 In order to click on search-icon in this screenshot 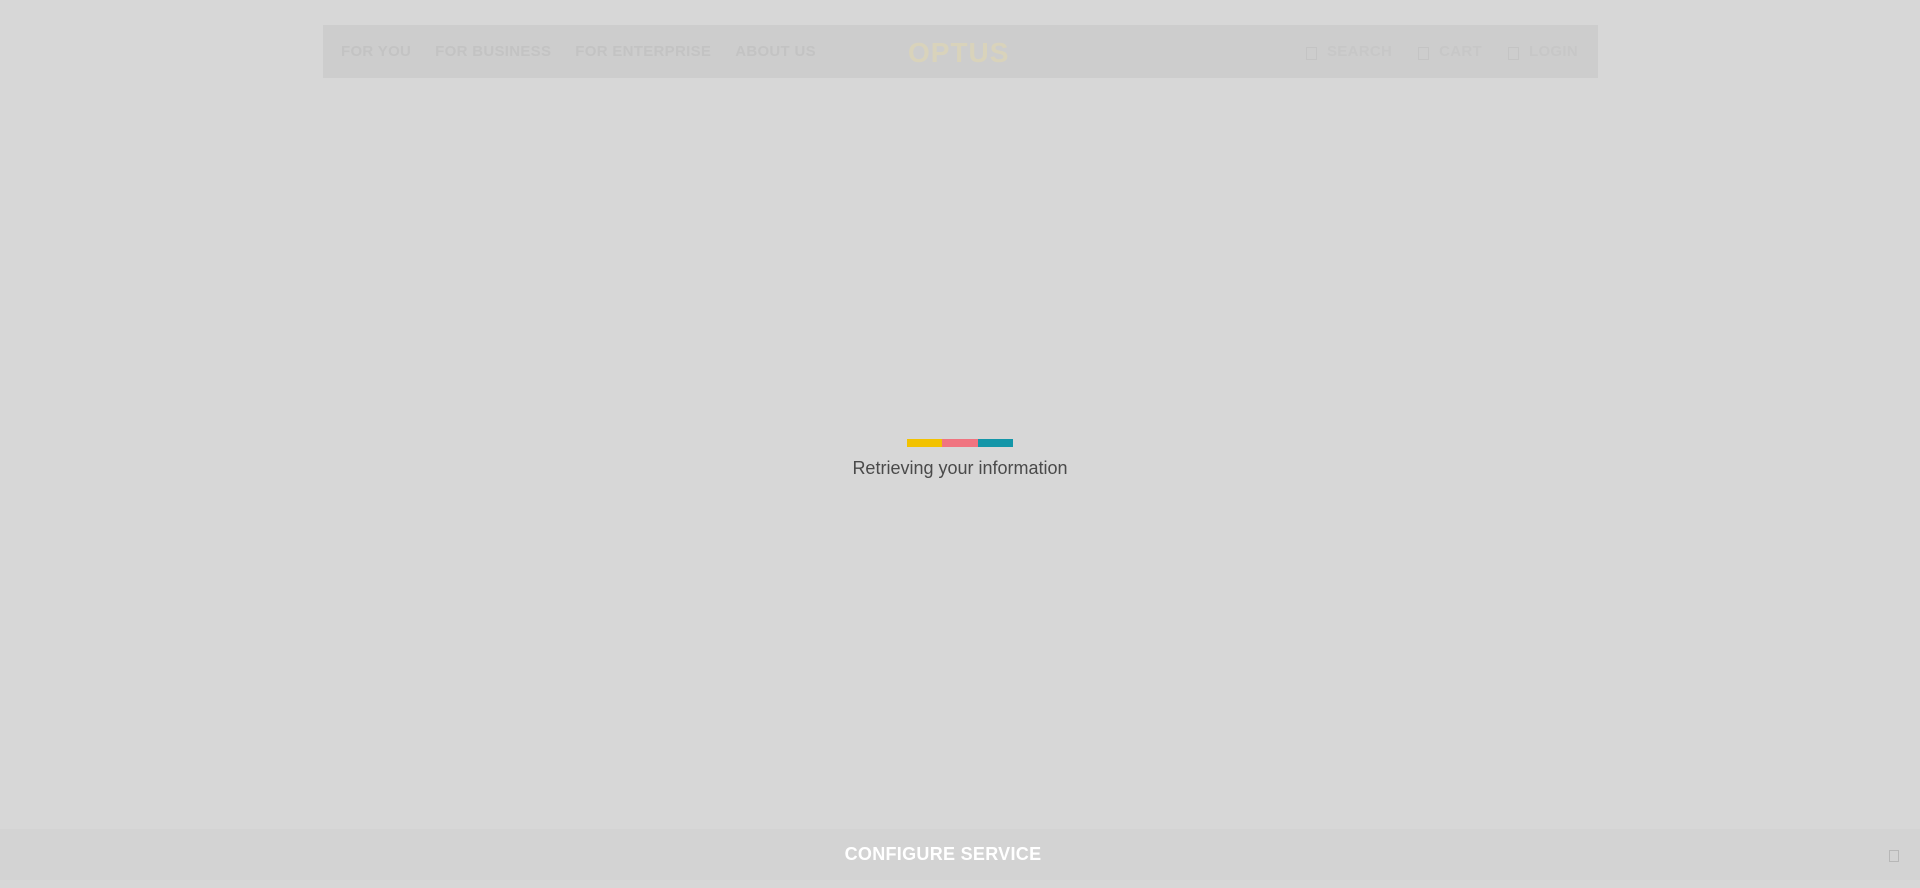, I will do `click(1311, 53)`.